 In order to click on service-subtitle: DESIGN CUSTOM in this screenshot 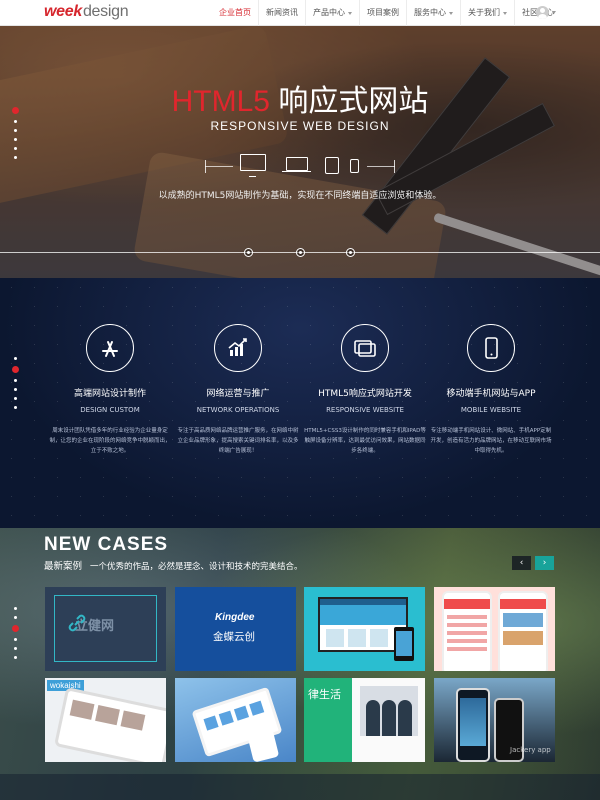, I will do `click(110, 410)`.